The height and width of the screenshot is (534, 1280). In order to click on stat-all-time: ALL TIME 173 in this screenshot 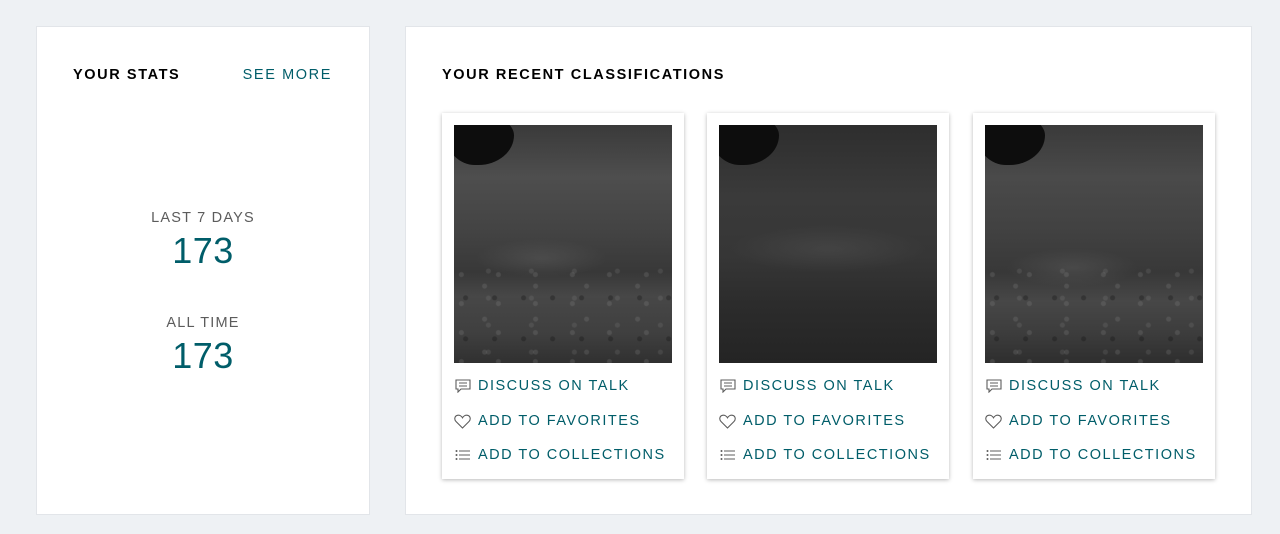, I will do `click(203, 346)`.